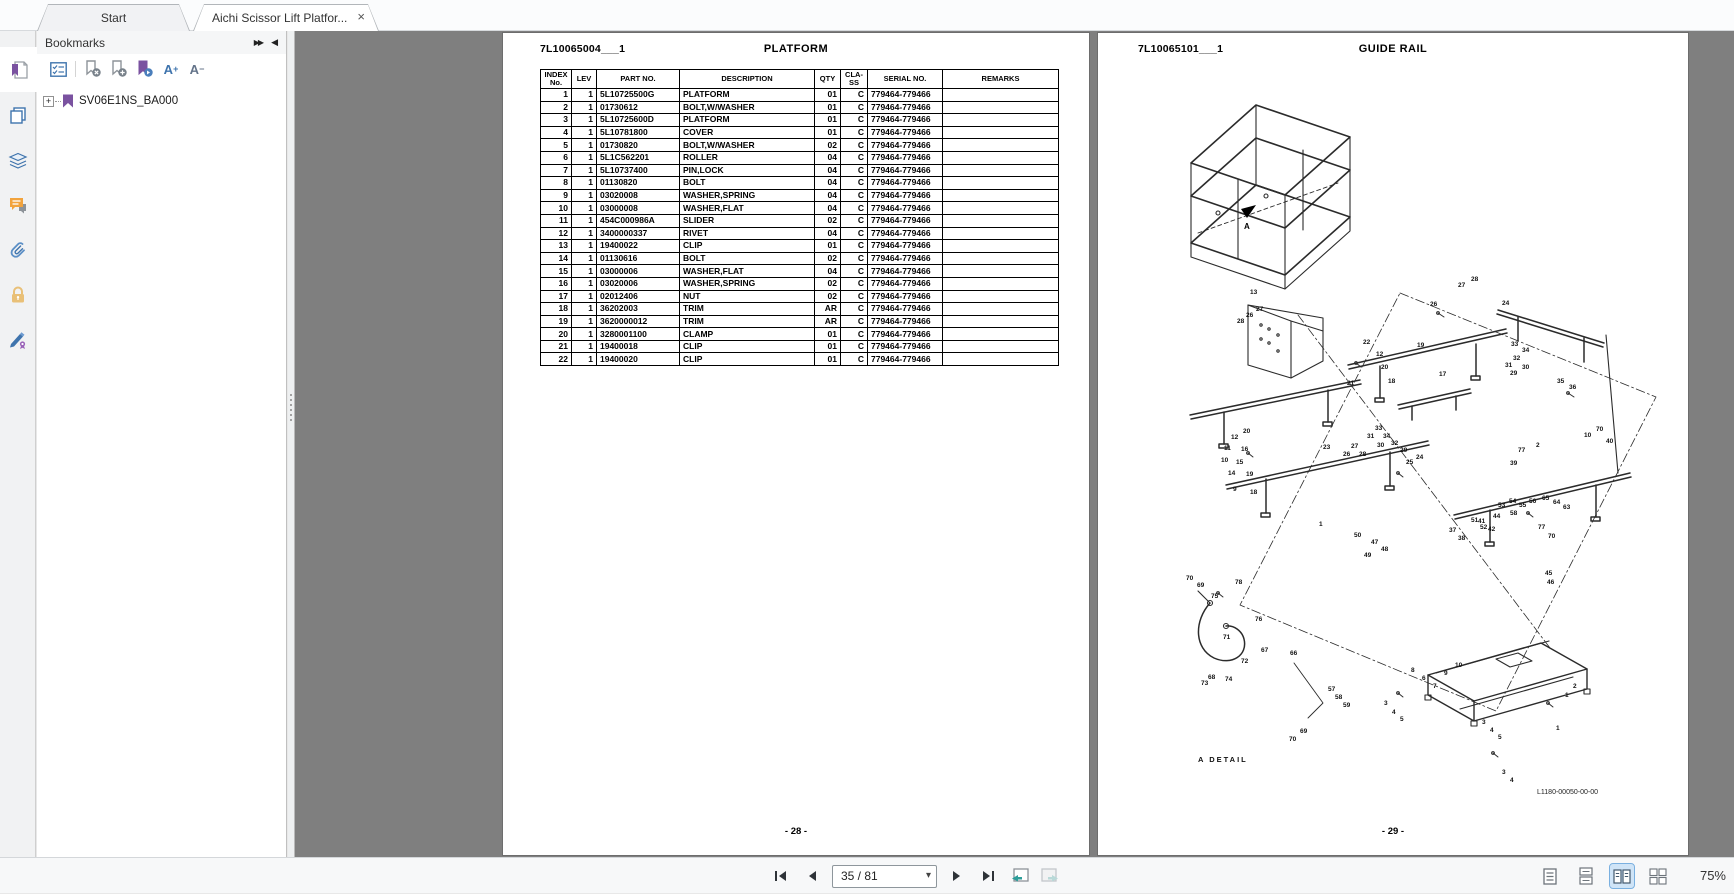 The width and height of the screenshot is (1734, 894). Describe the element at coordinates (18, 159) in the screenshot. I see `panel-tab-layers` at that location.